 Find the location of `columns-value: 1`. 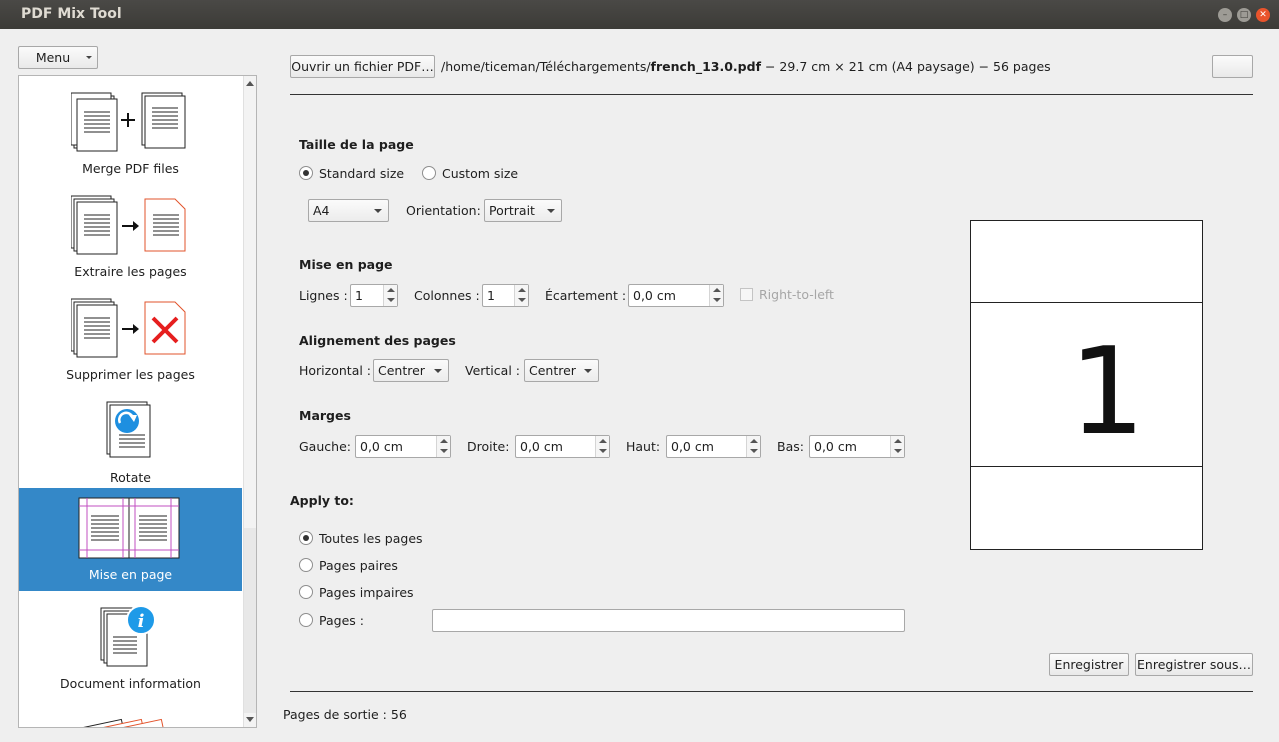

columns-value: 1 is located at coordinates (491, 295).